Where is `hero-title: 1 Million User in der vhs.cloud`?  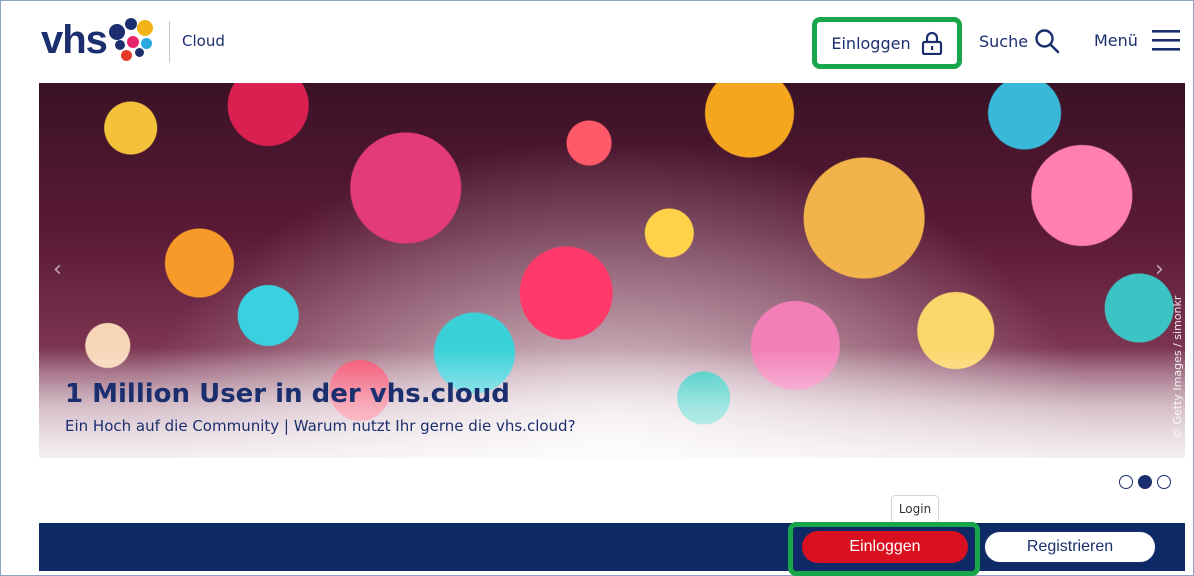 hero-title: 1 Million User in der vhs.cloud is located at coordinates (287, 394).